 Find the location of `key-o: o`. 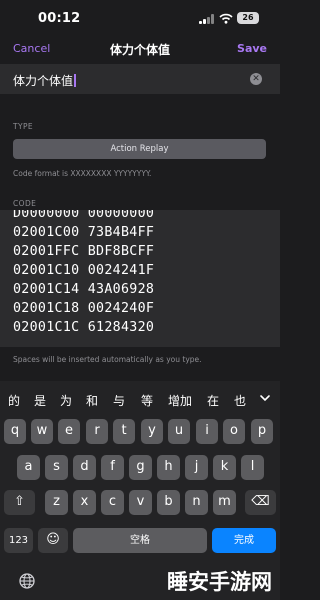

key-o: o is located at coordinates (234, 431).